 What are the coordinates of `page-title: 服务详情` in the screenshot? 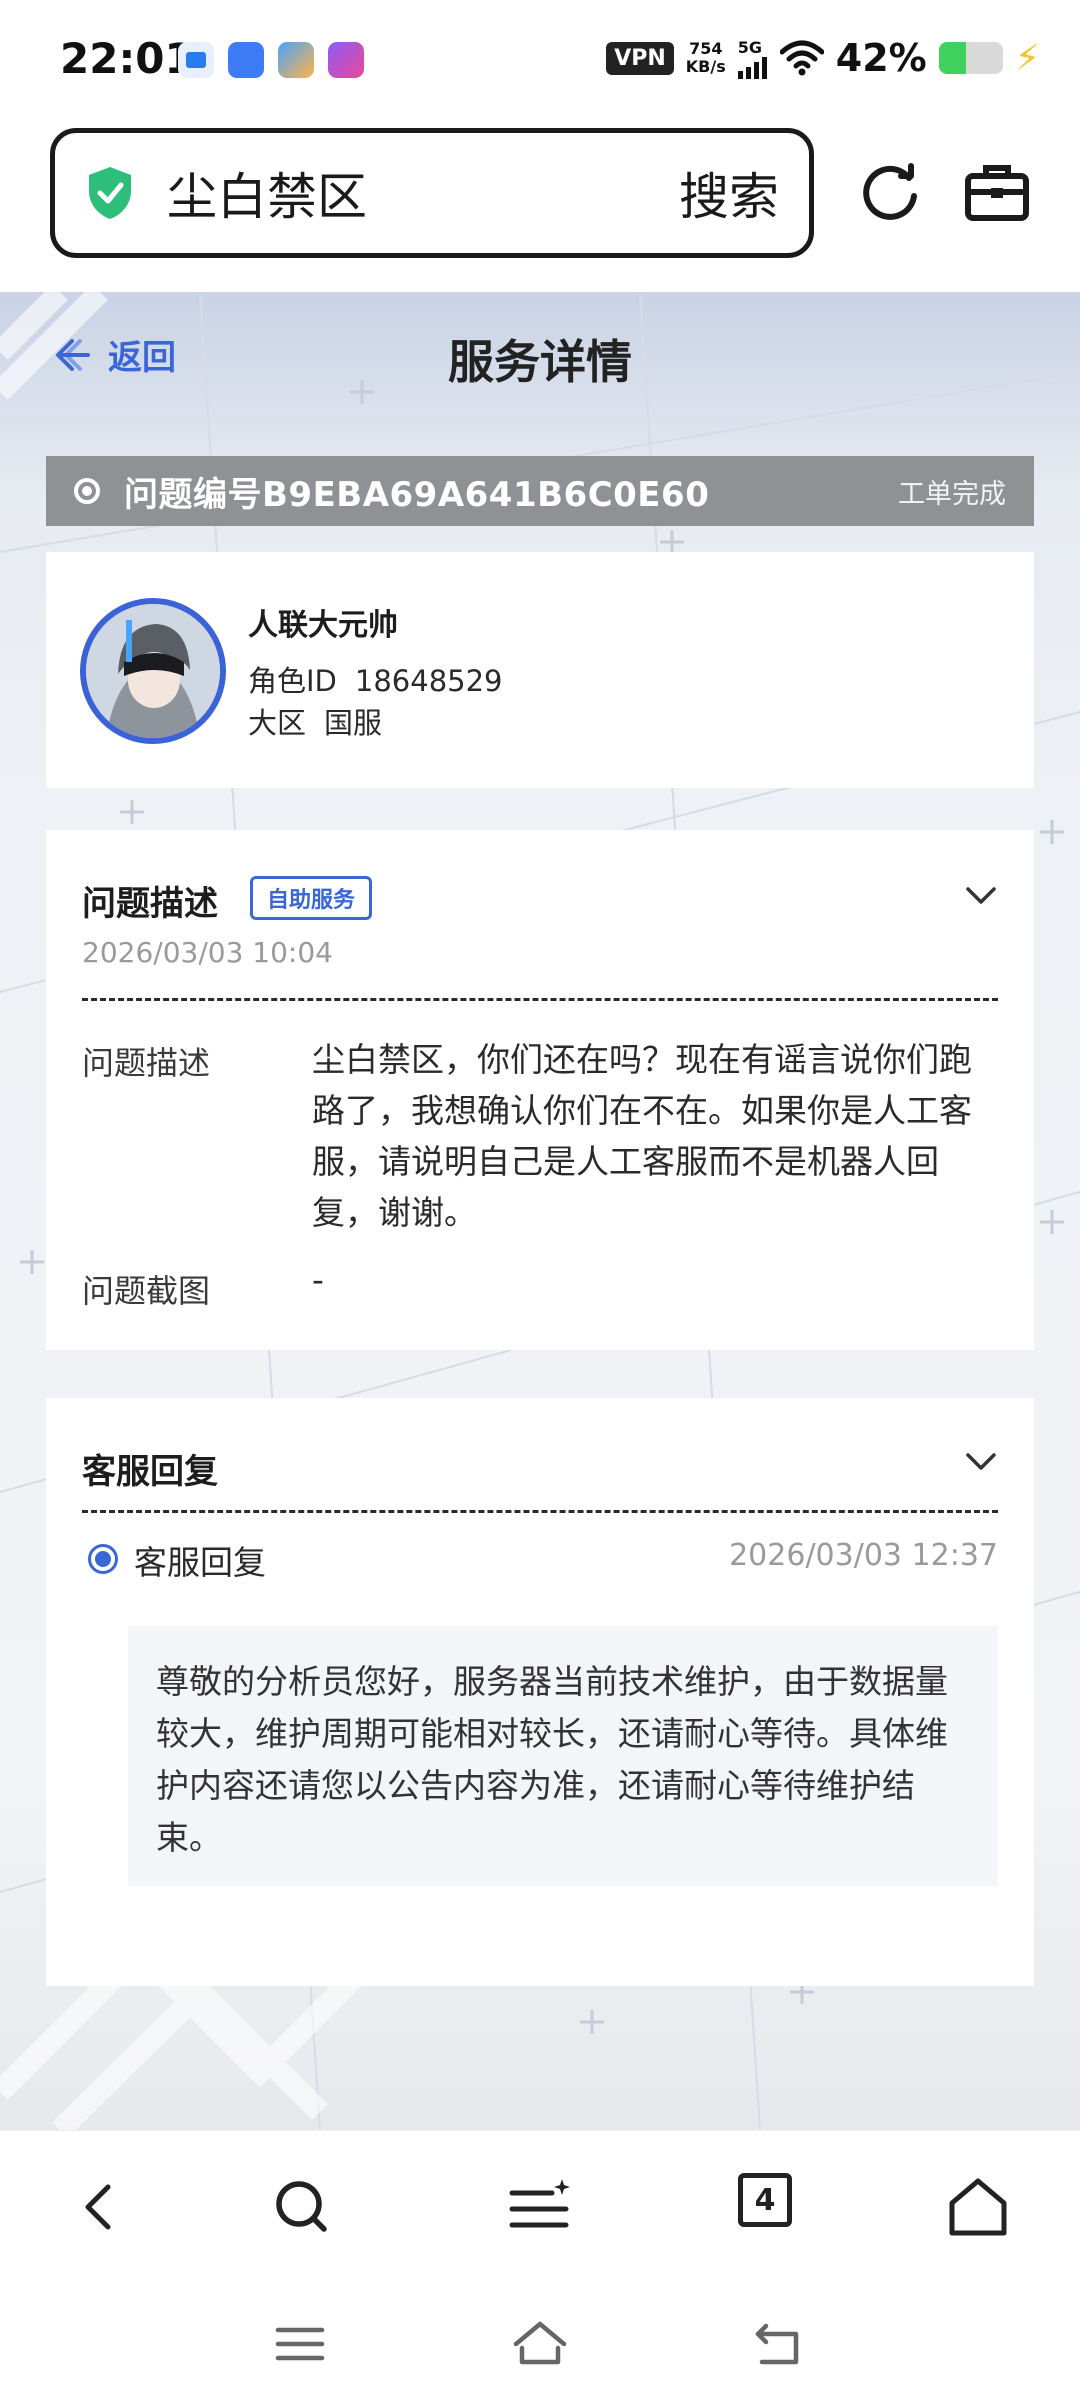 It's located at (540, 362).